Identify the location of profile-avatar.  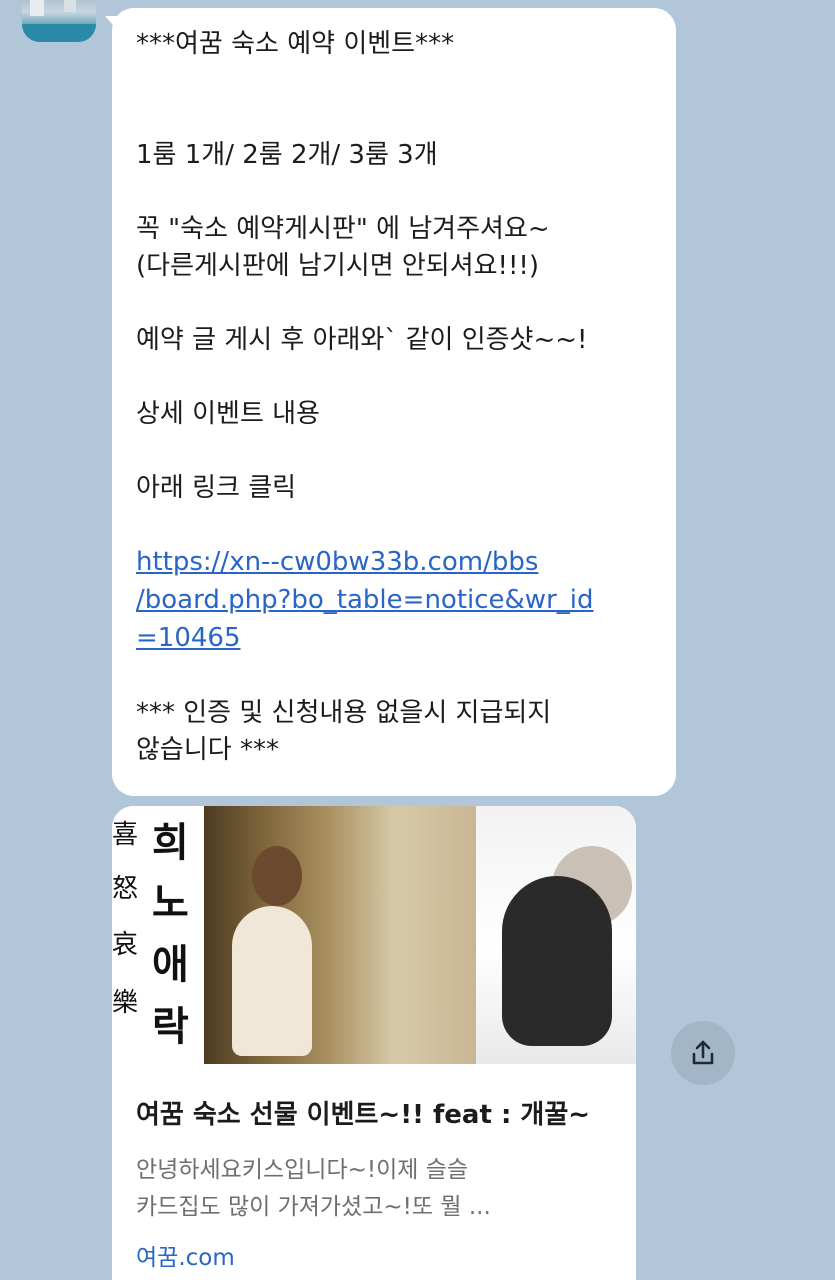
(59, 21).